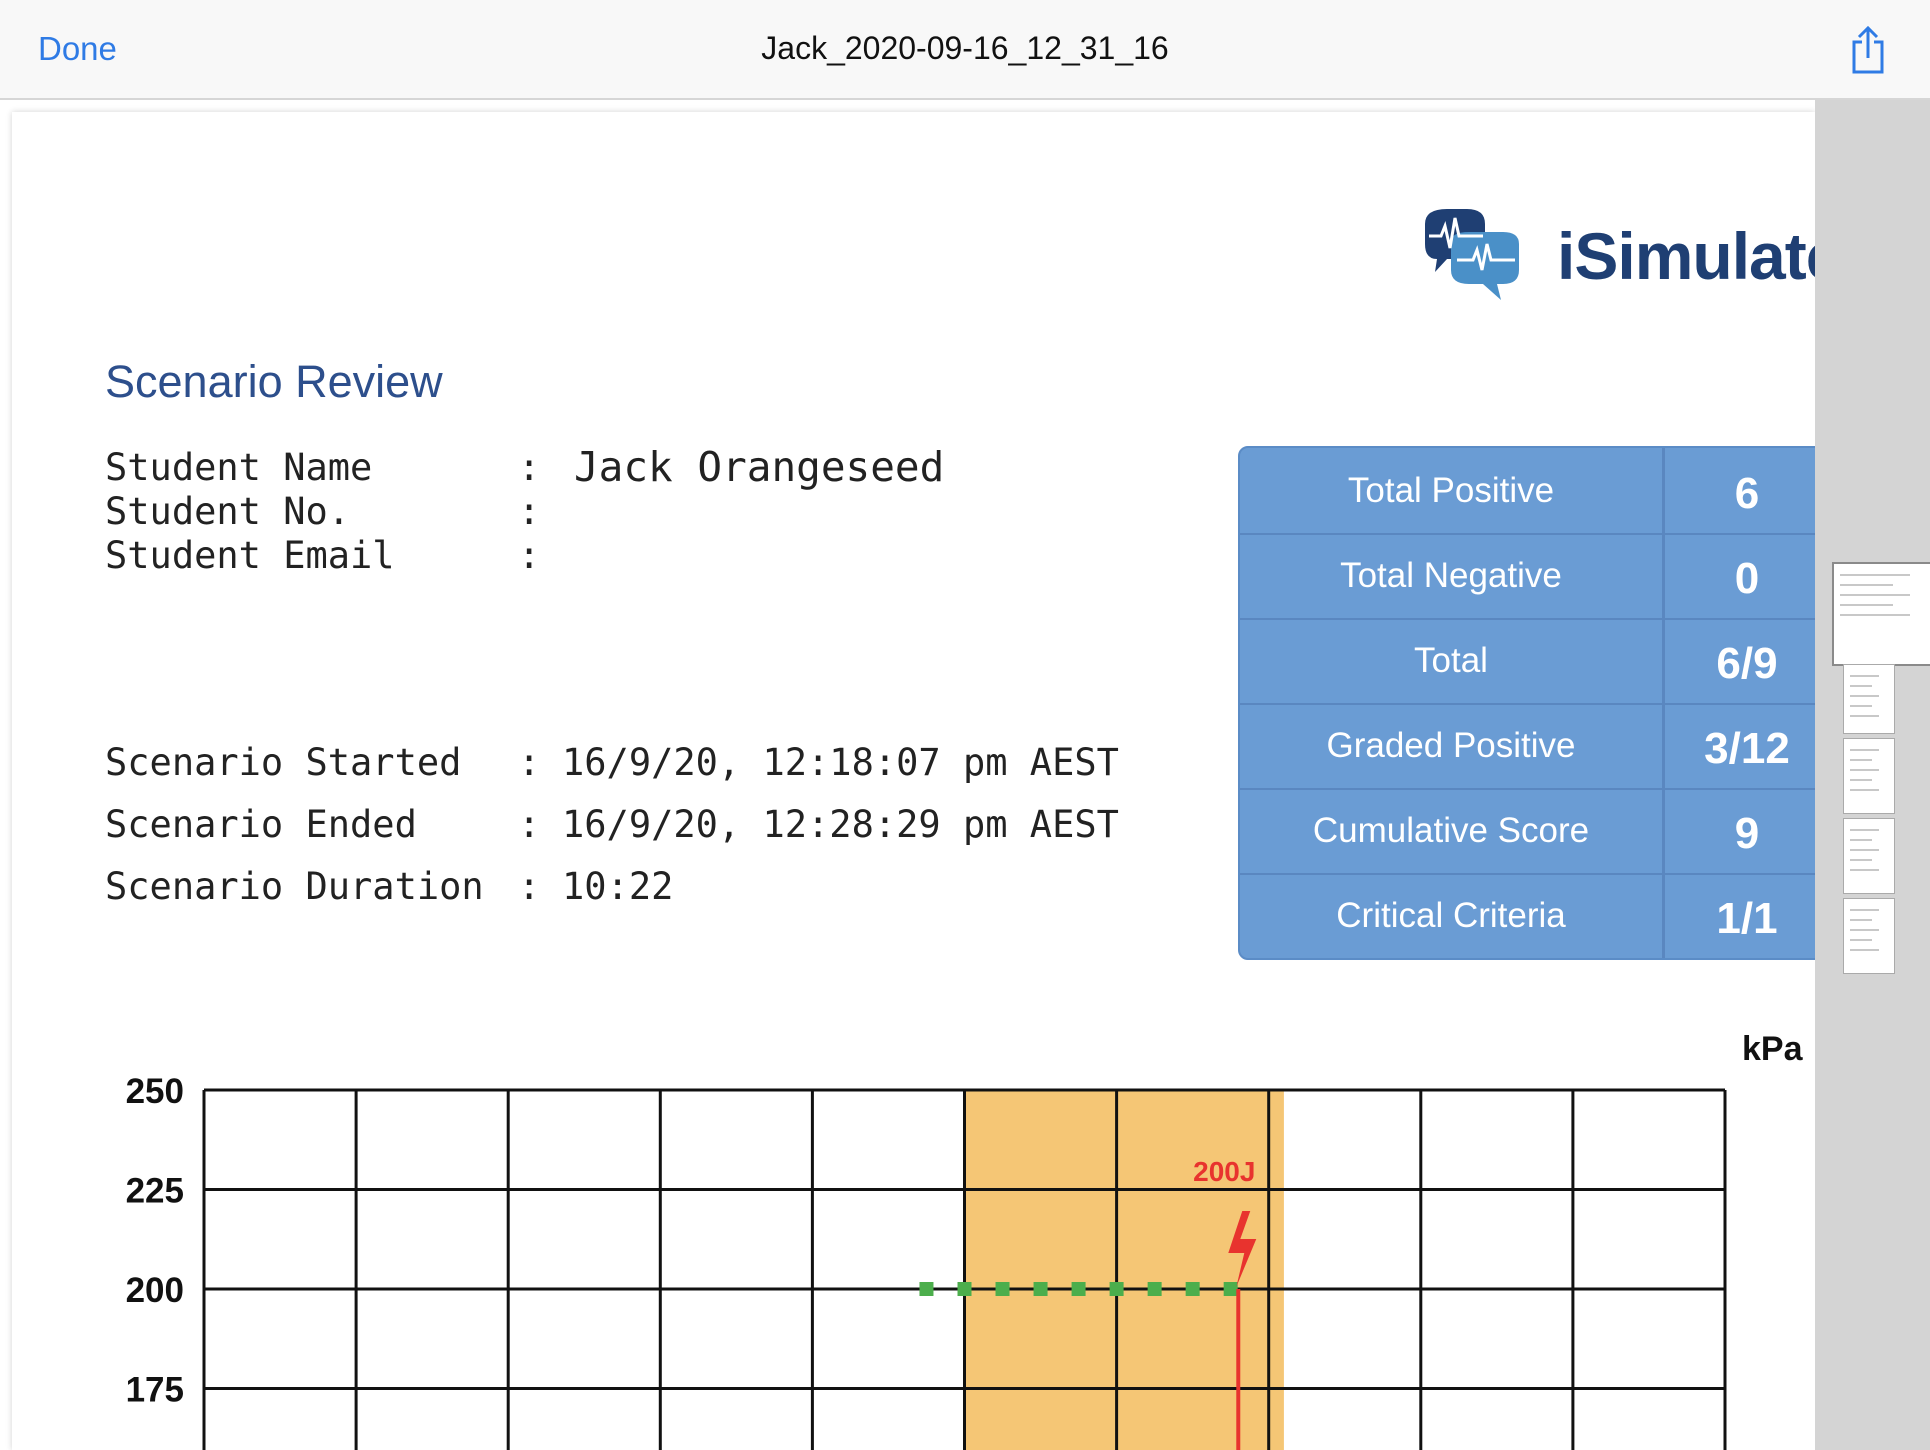  What do you see at coordinates (155, 1390) in the screenshot?
I see `y-tick-label: 175` at bounding box center [155, 1390].